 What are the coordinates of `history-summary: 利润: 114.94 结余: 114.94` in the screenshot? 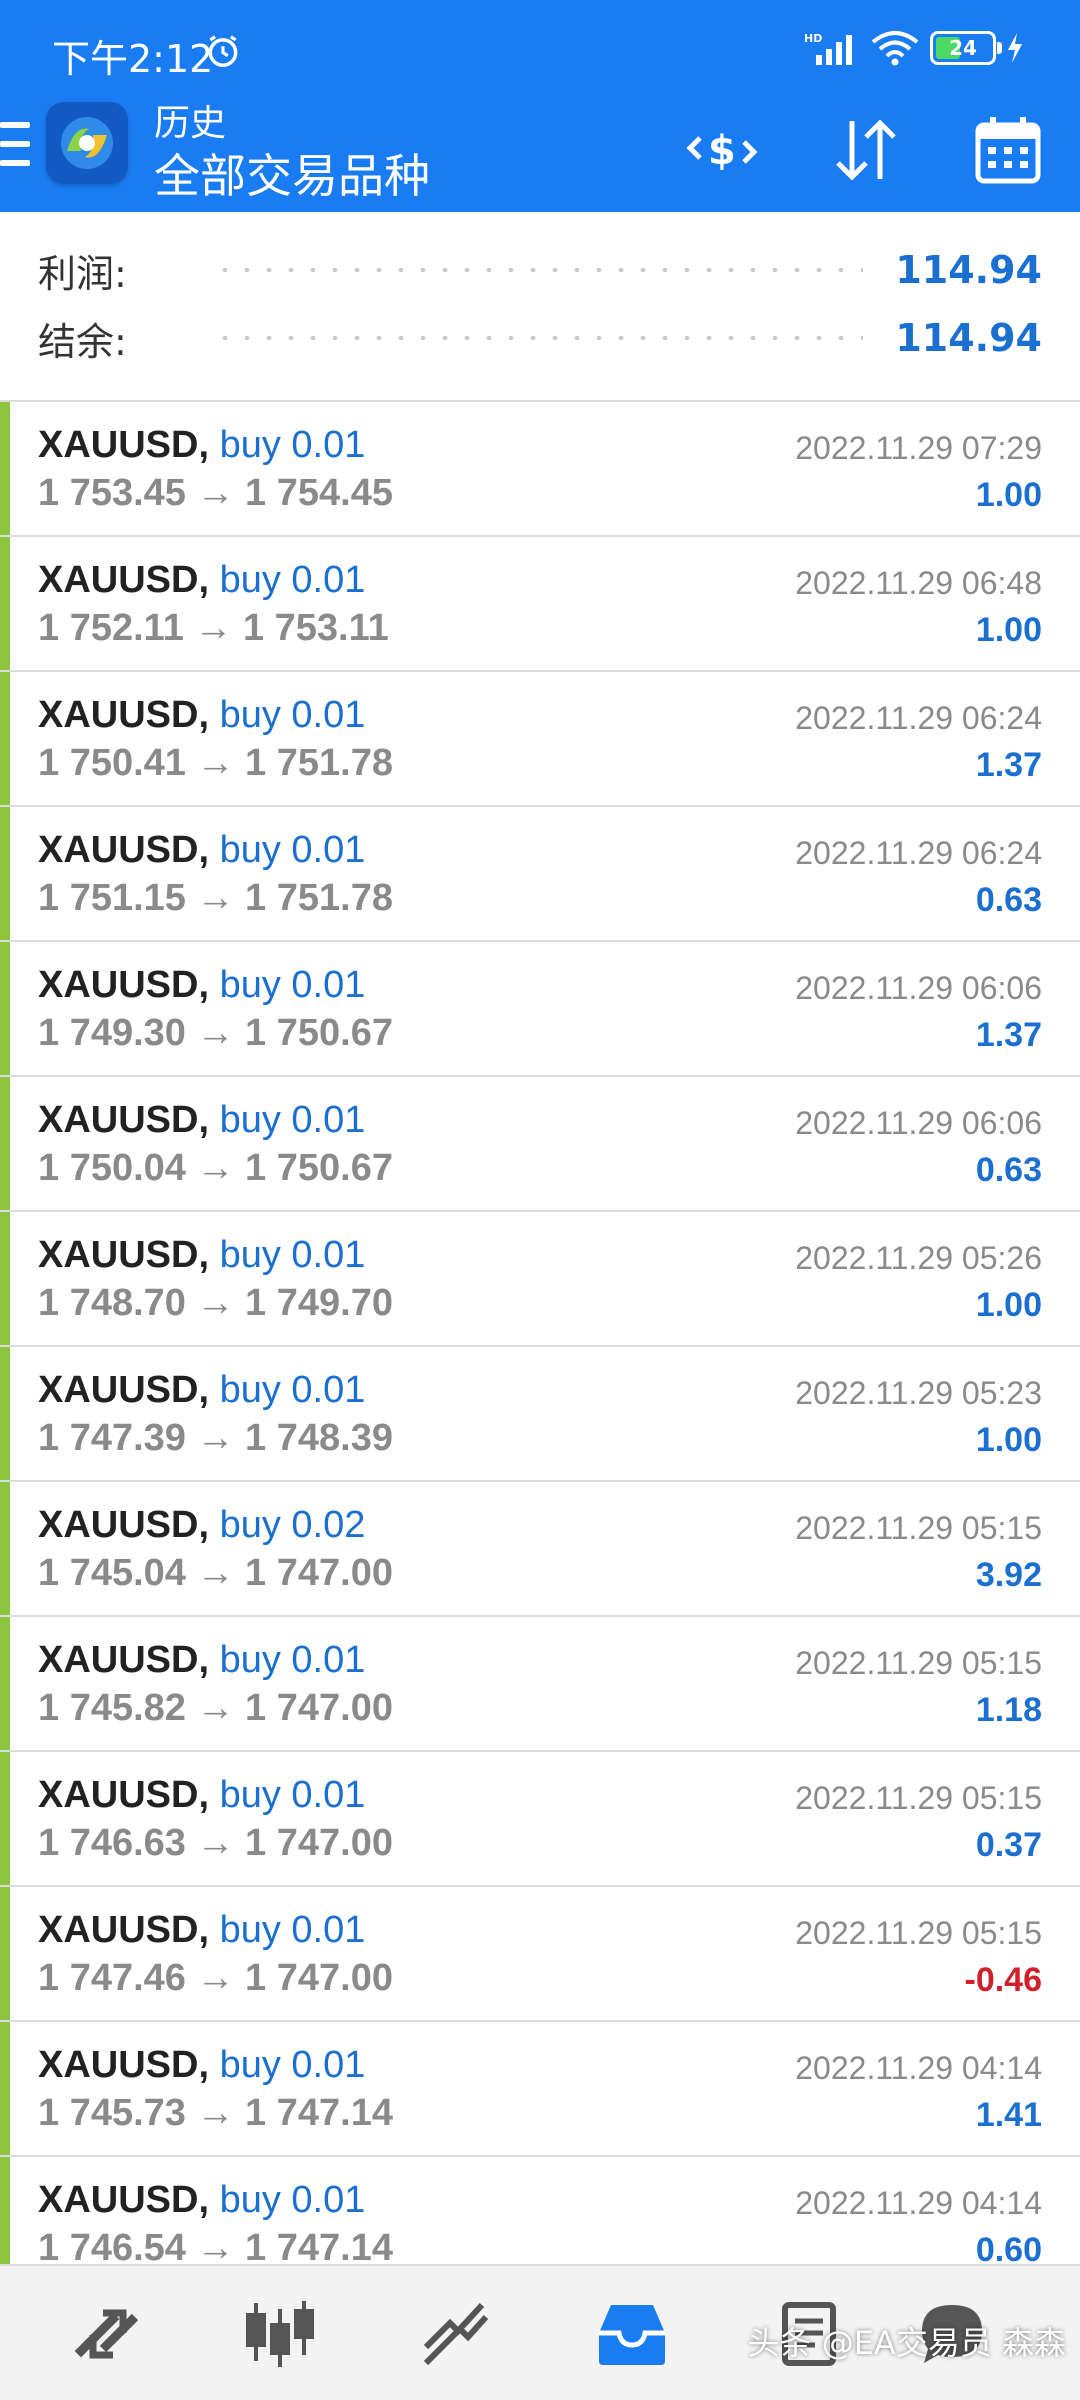 It's located at (540, 307).